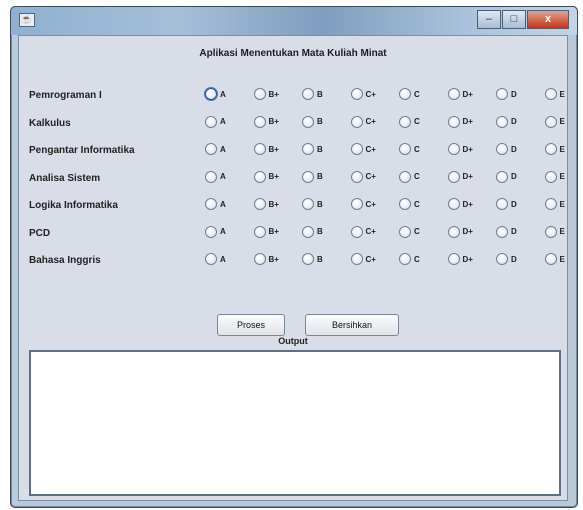  Describe the element at coordinates (251, 325) in the screenshot. I see `proses-button: Proses` at that location.